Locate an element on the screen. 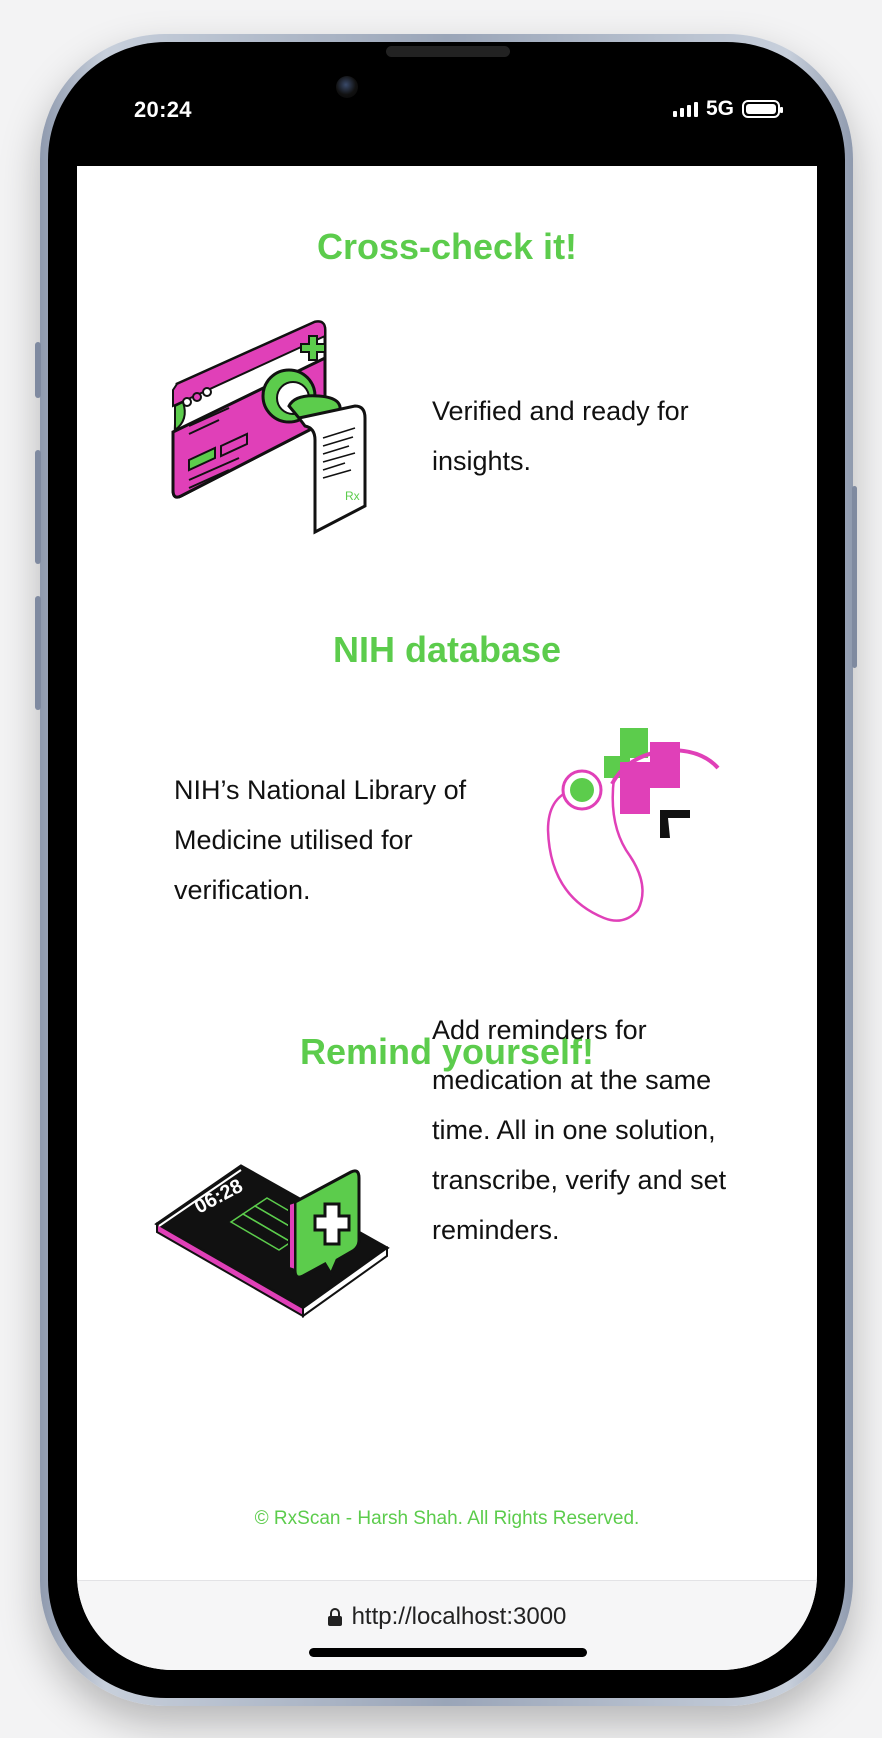 The height and width of the screenshot is (1738, 882). status-time: 20:24 is located at coordinates (163, 109).